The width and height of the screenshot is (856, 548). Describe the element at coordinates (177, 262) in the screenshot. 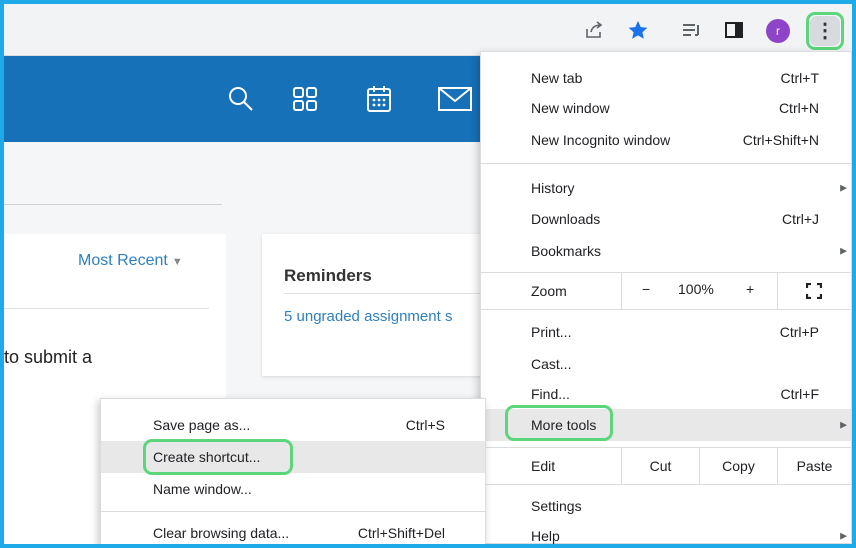

I see `caret-down-icon: ▼` at that location.